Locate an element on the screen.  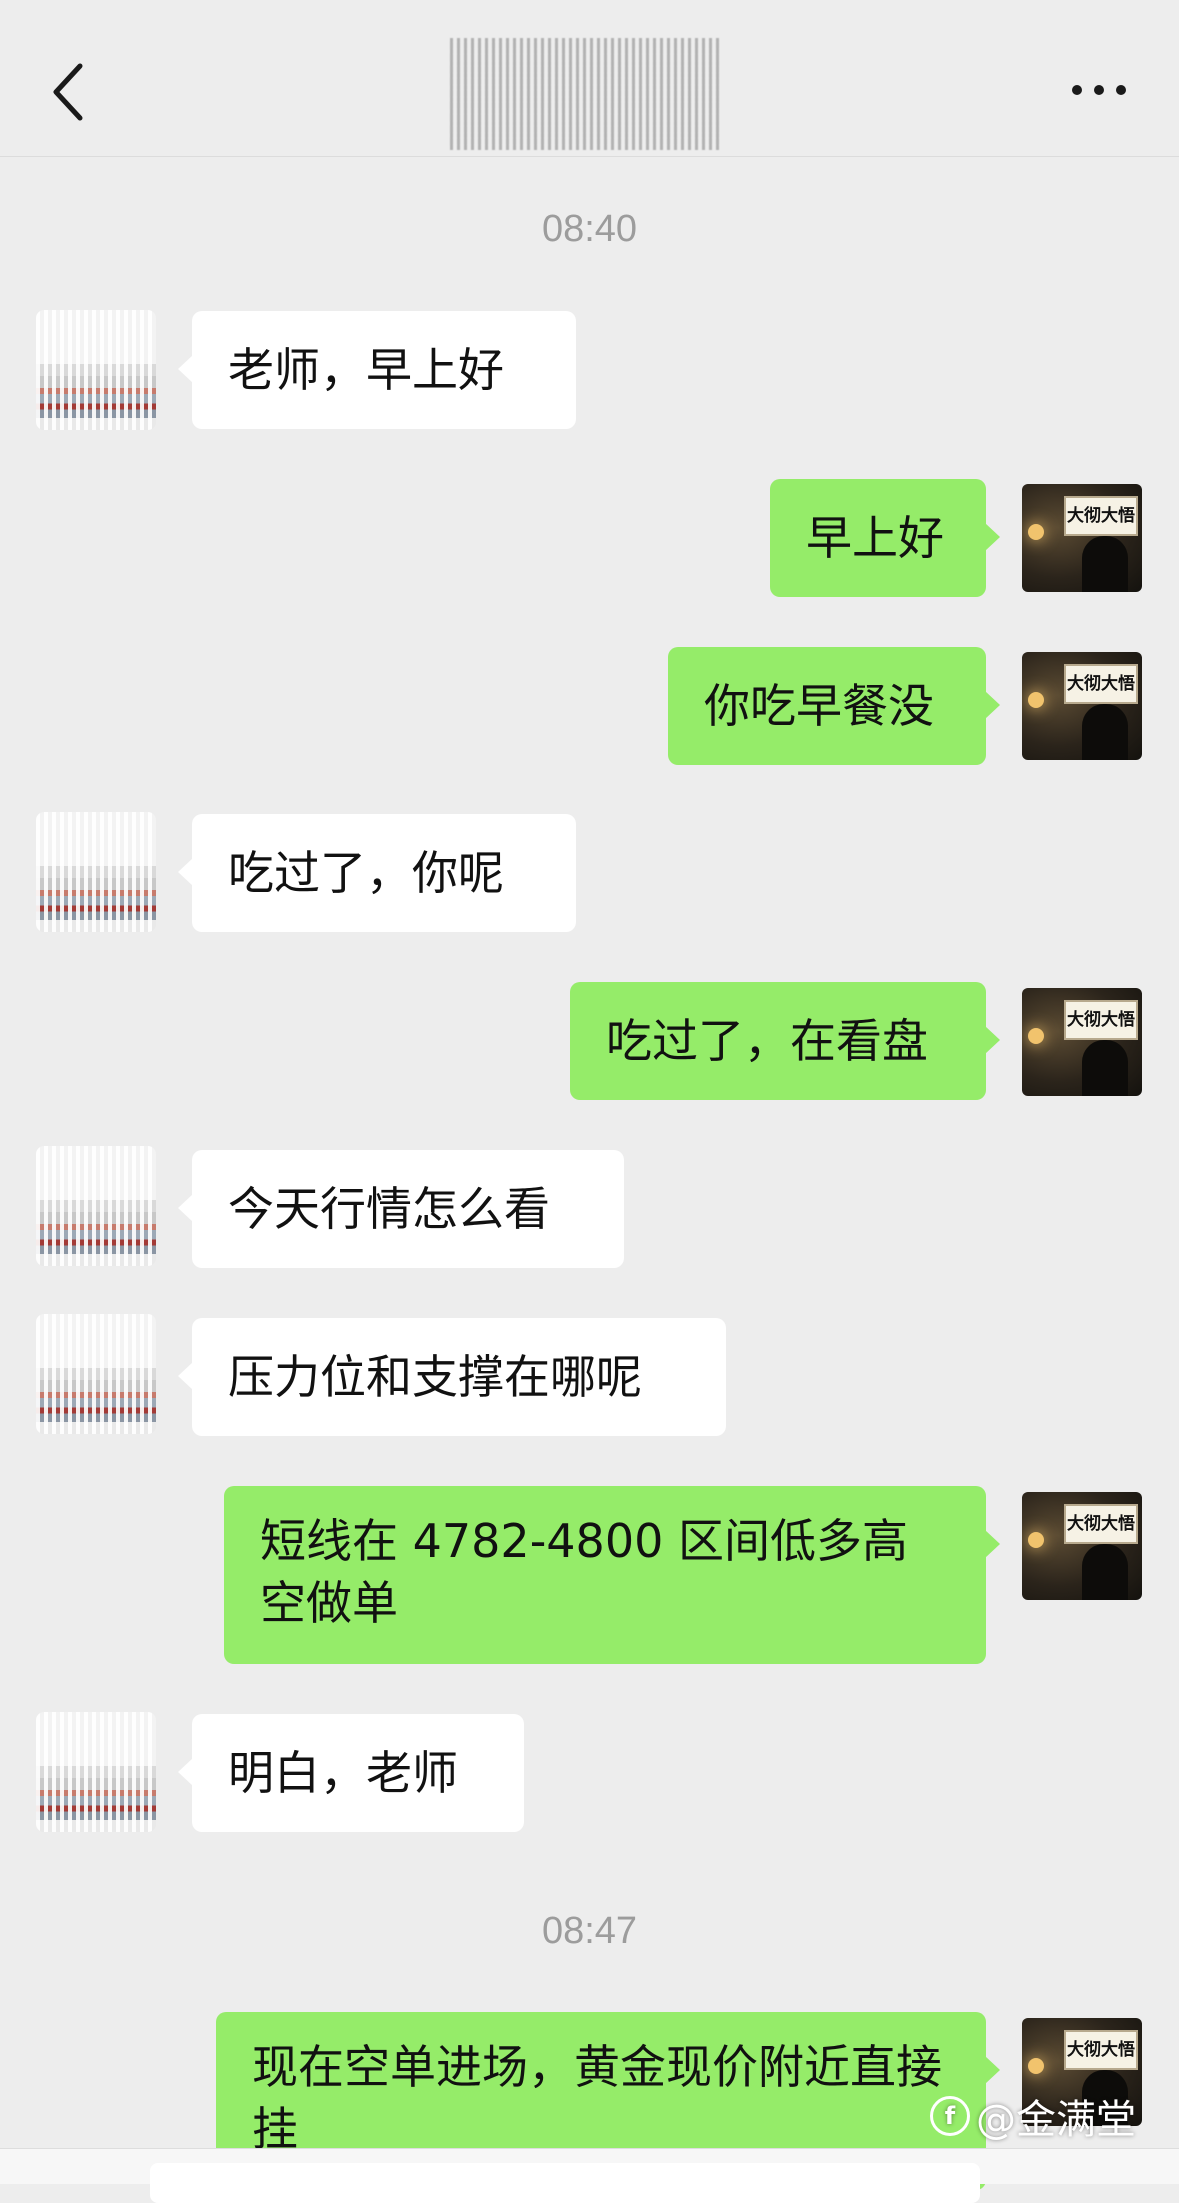
watermark: f @金满堂 is located at coordinates (1033, 2116).